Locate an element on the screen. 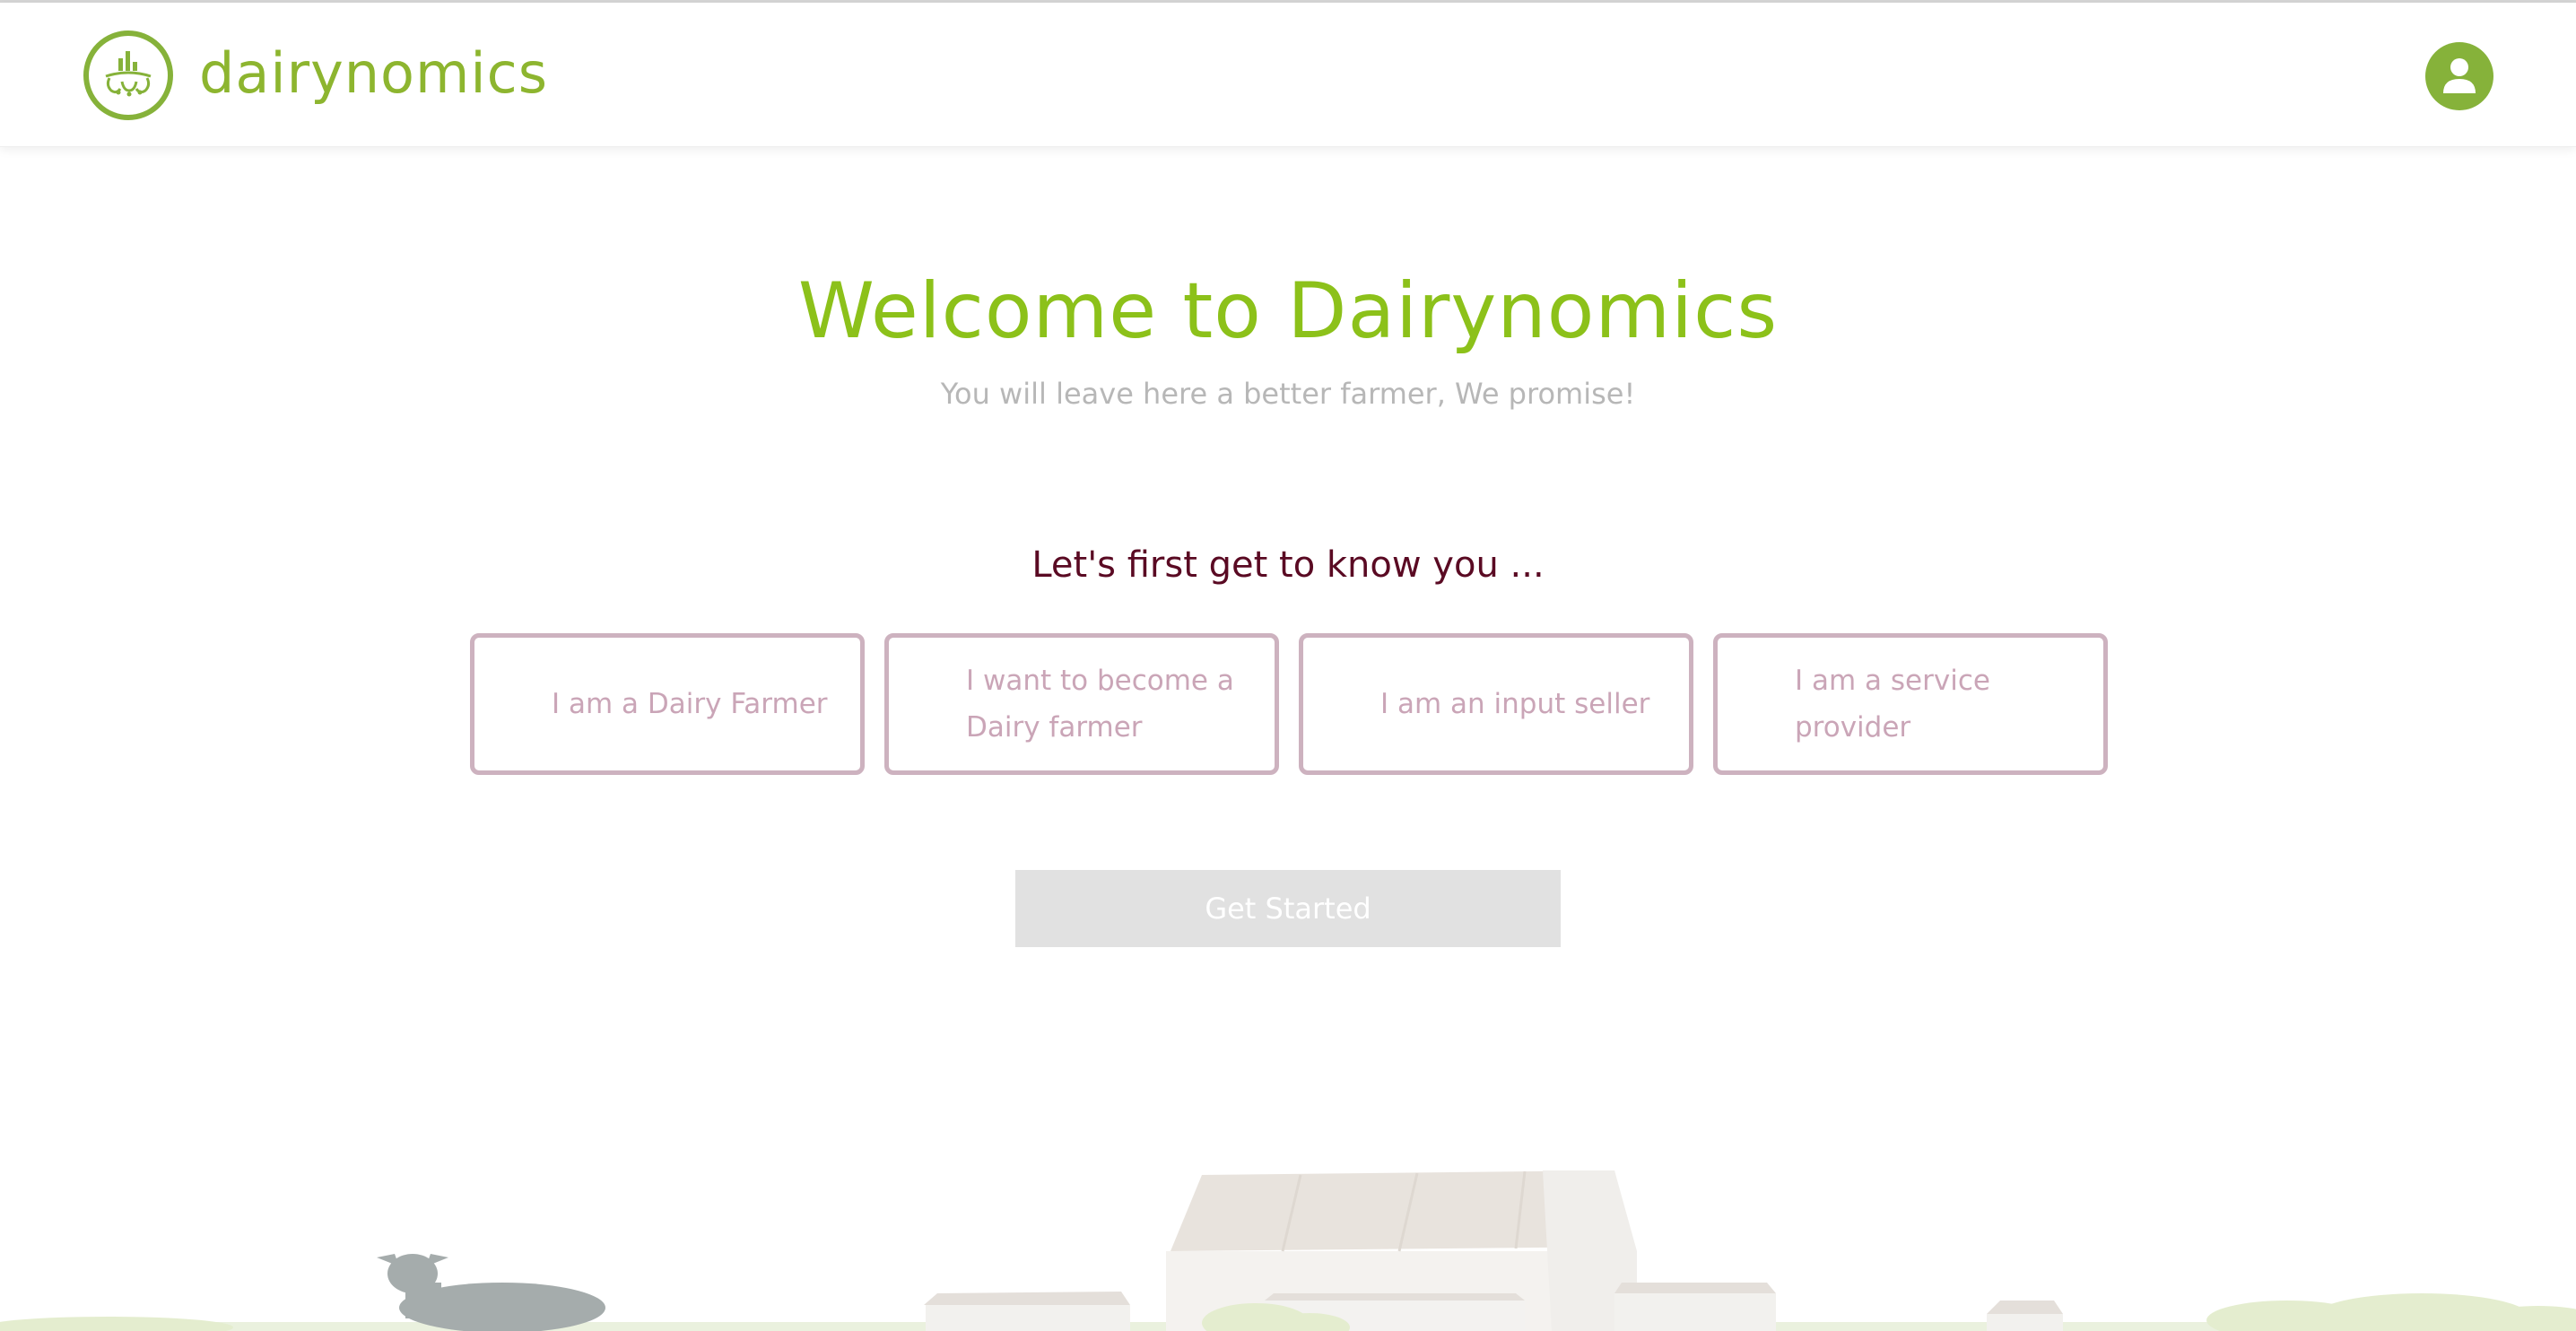 Image resolution: width=2576 pixels, height=1331 pixels. role-option-input-seller: I am an input seller is located at coordinates (1496, 704).